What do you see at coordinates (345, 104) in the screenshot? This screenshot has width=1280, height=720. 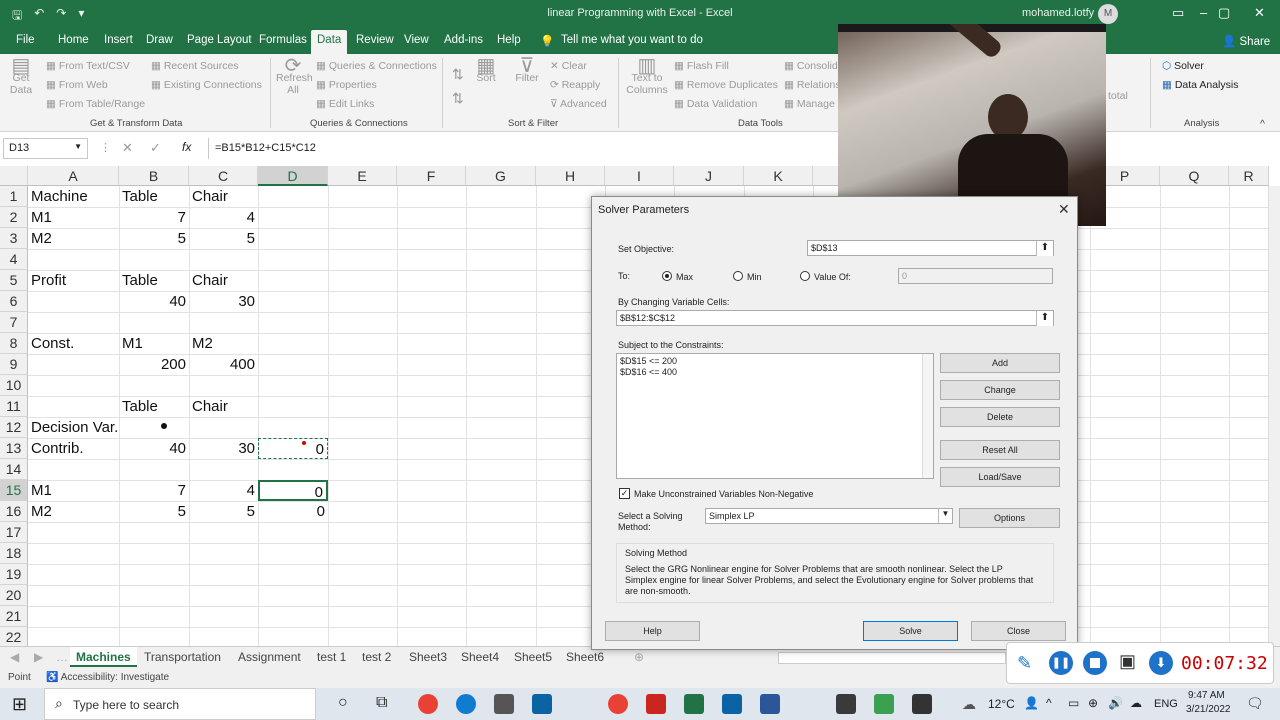 I see `edit-links-button: ▦ Edit Links` at bounding box center [345, 104].